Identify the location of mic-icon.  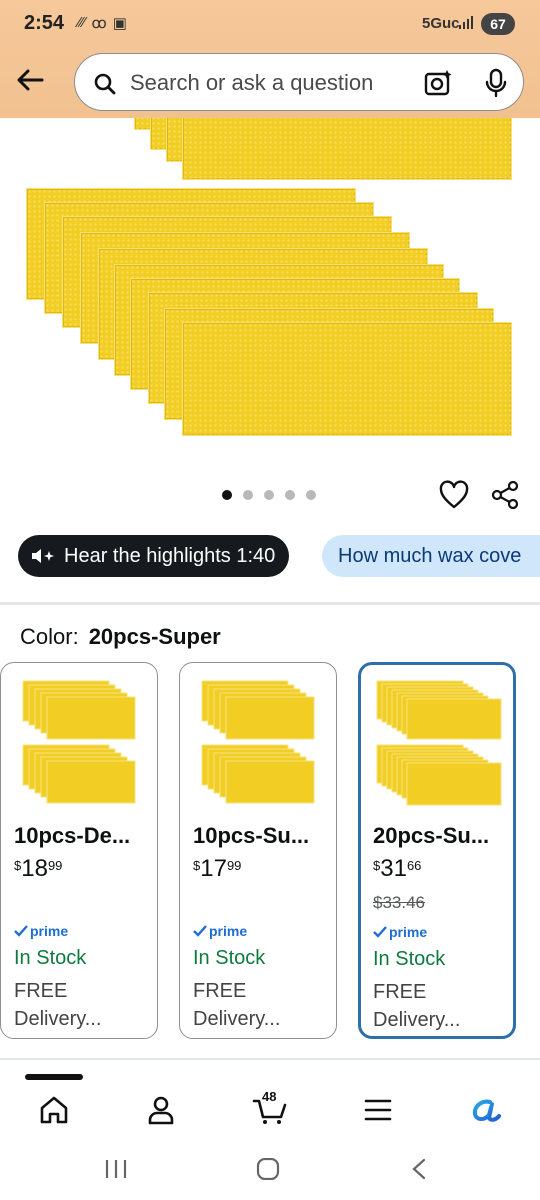
(496, 83).